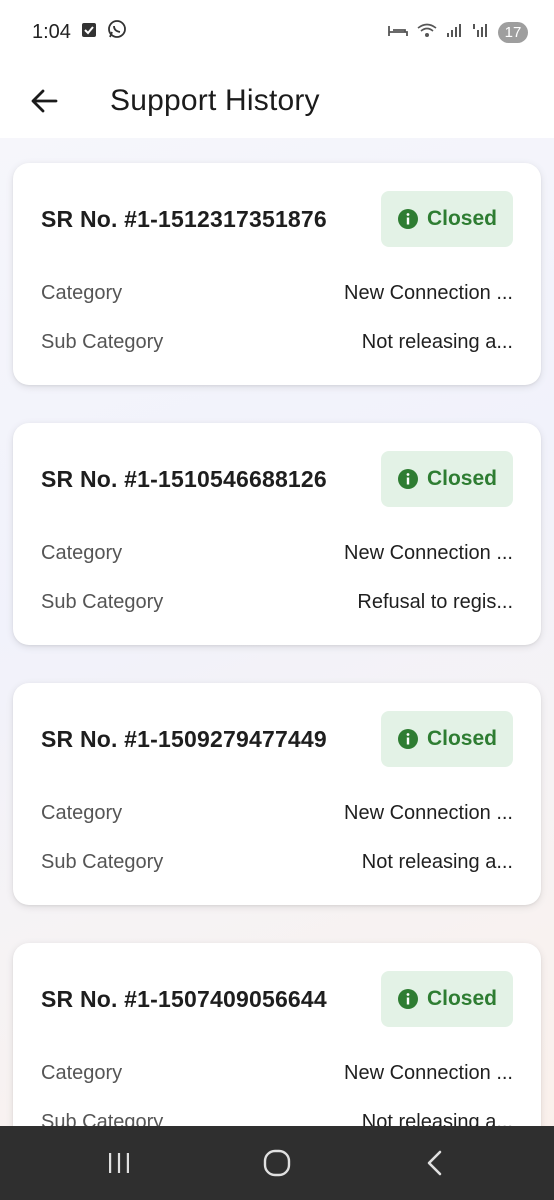 Image resolution: width=554 pixels, height=1200 pixels. I want to click on sr-number: SR No. #1-1510546688126, so click(184, 478).